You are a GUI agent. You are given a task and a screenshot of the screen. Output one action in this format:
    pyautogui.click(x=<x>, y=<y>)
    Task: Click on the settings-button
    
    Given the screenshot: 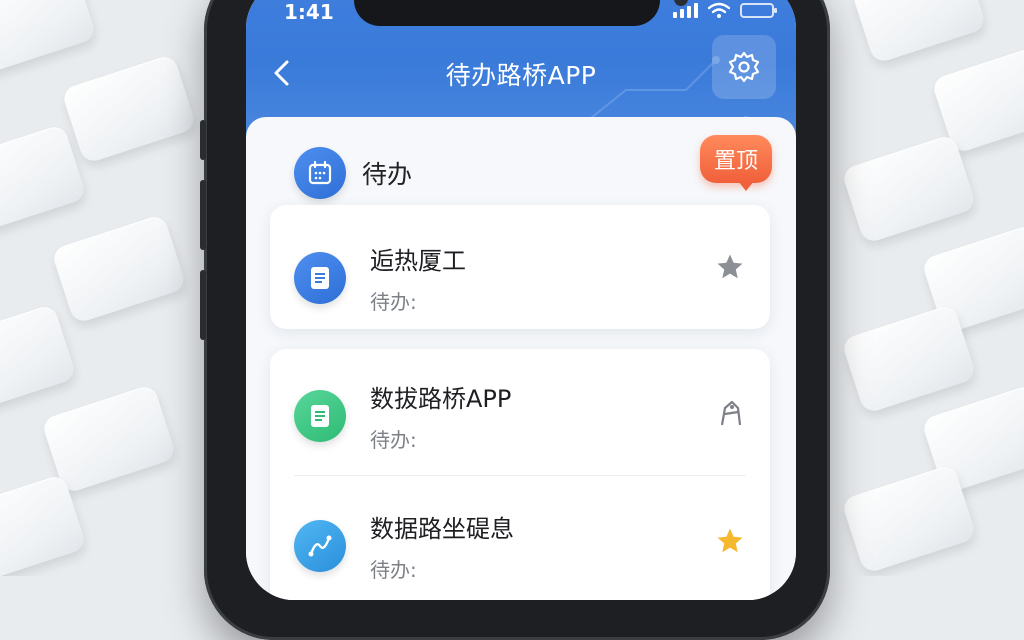 What is the action you would take?
    pyautogui.click(x=744, y=67)
    